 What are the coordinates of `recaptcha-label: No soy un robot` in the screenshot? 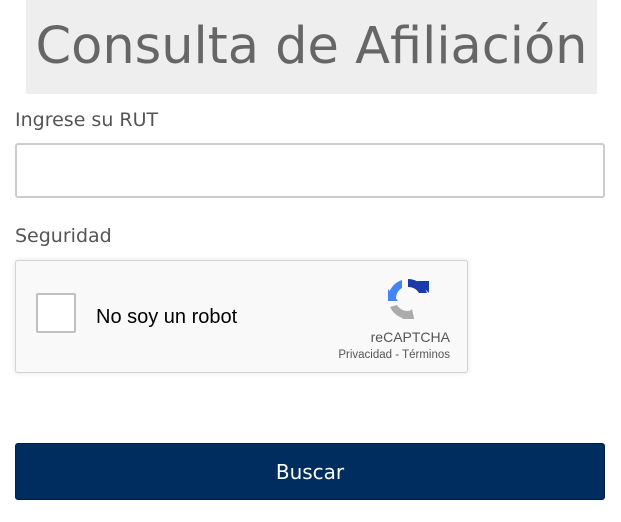 It's located at (167, 317).